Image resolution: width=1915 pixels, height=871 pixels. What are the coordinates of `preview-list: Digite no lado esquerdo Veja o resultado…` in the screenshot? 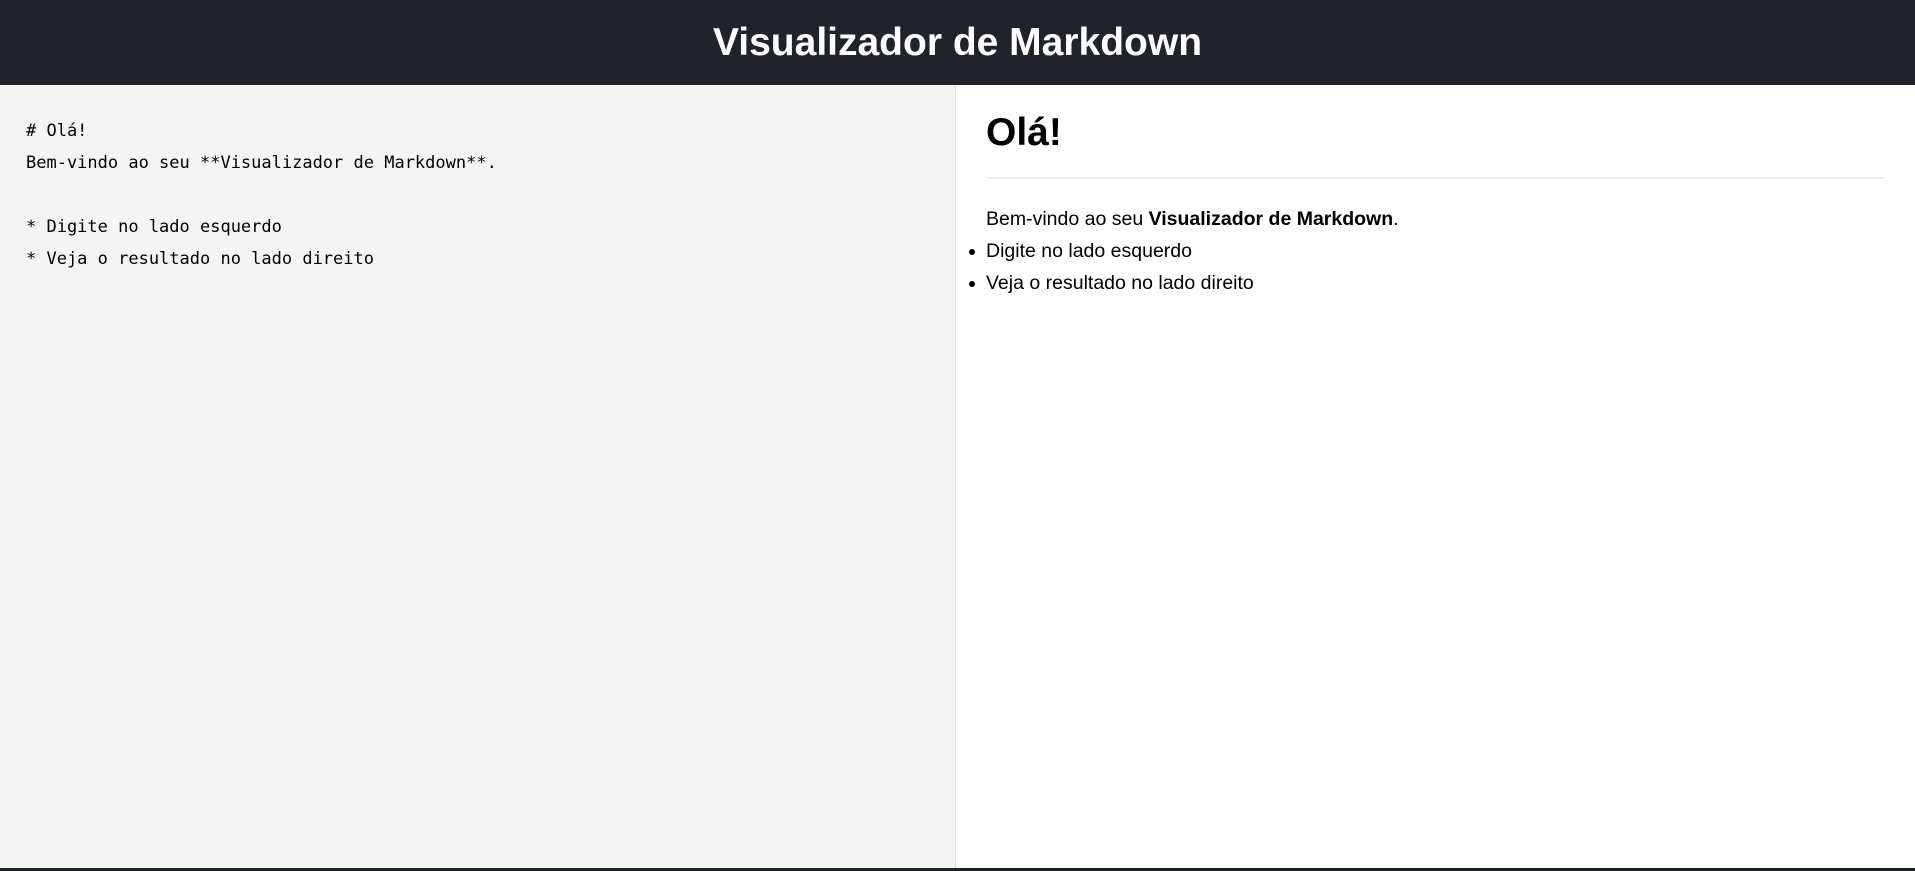 It's located at (1427, 267).